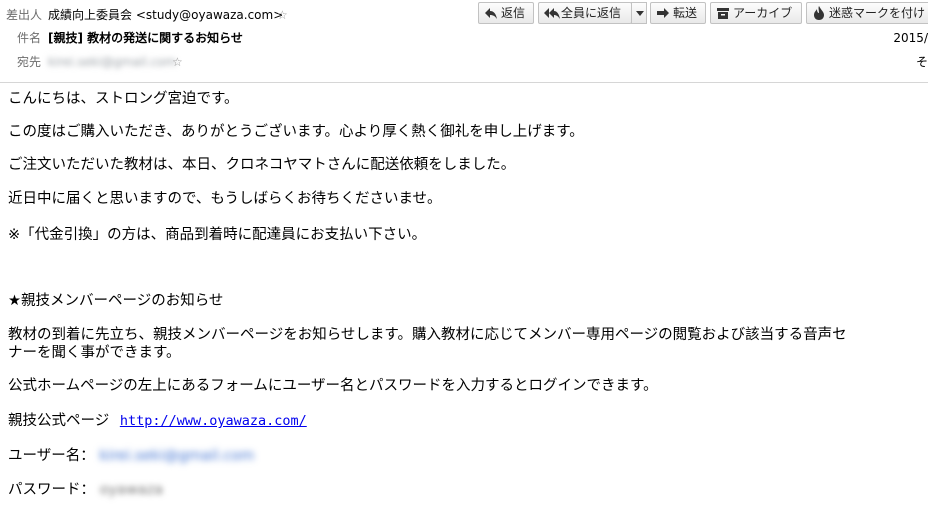 This screenshot has width=928, height=506. Describe the element at coordinates (59, 421) in the screenshot. I see `site-label: 親技公式ページ` at that location.